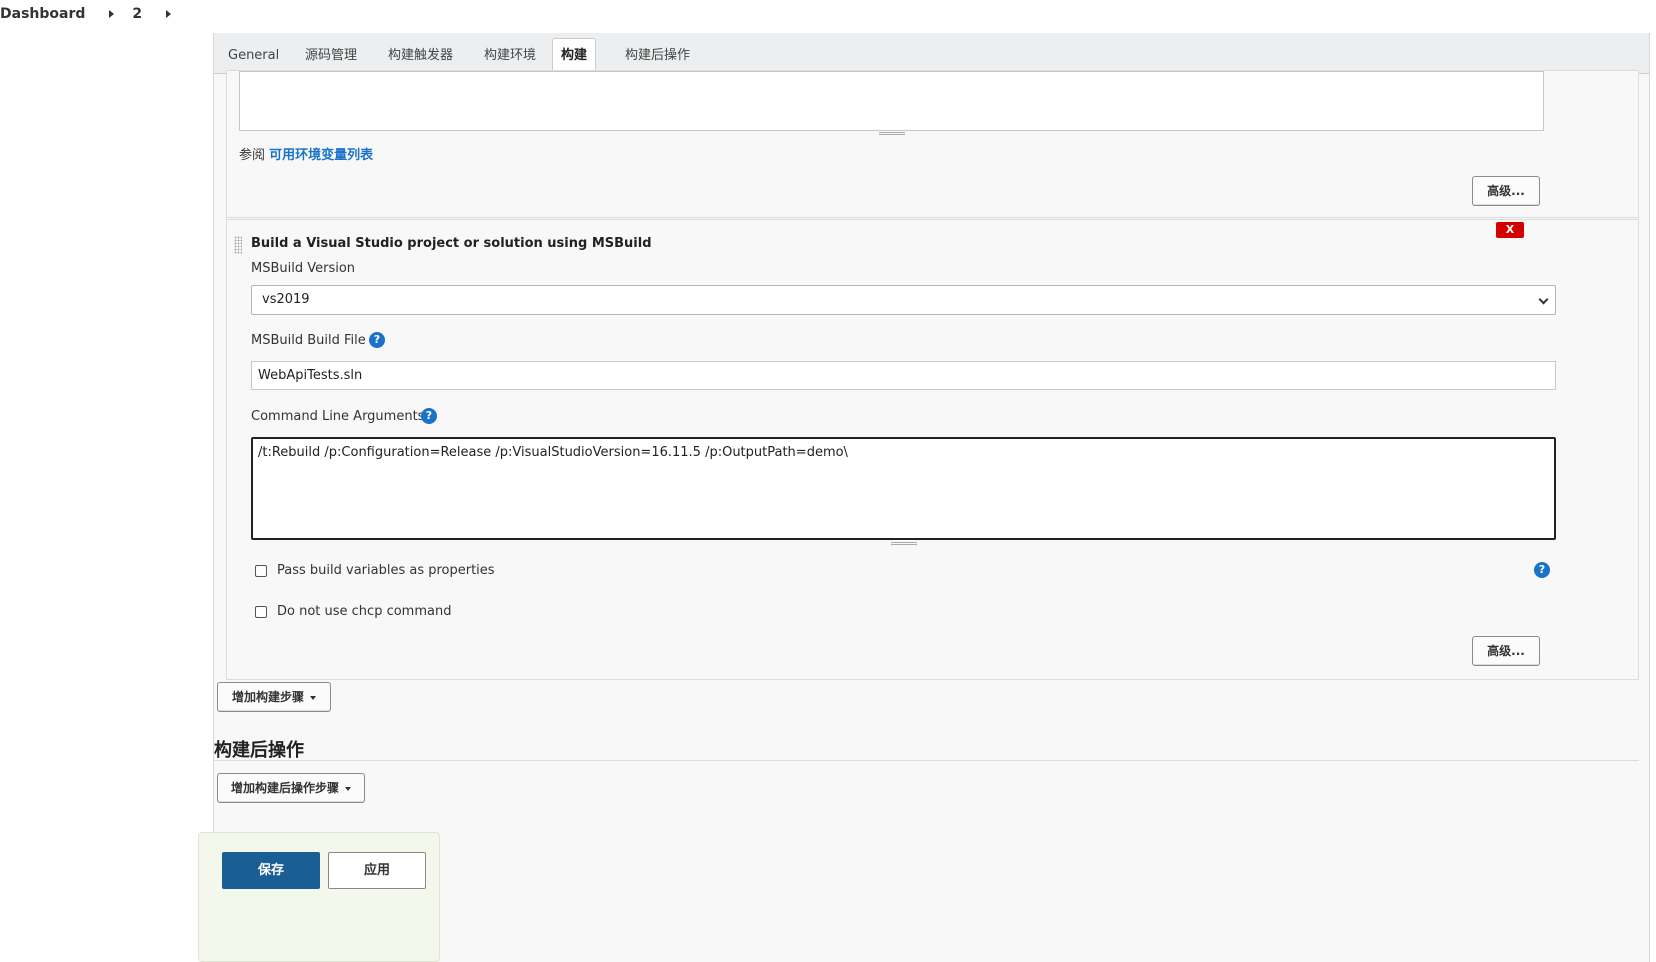  What do you see at coordinates (252, 155) in the screenshot?
I see `see-prefix: 参阅` at bounding box center [252, 155].